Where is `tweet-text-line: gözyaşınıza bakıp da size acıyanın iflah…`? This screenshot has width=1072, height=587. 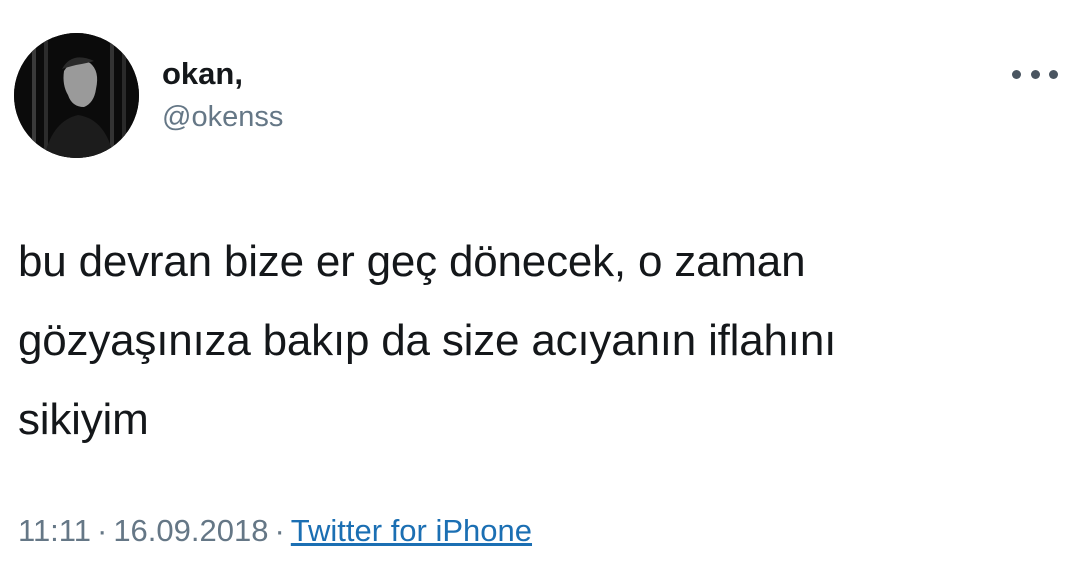
tweet-text-line: gözyaşınıza bakıp da size acıyanın iflah… is located at coordinates (427, 340).